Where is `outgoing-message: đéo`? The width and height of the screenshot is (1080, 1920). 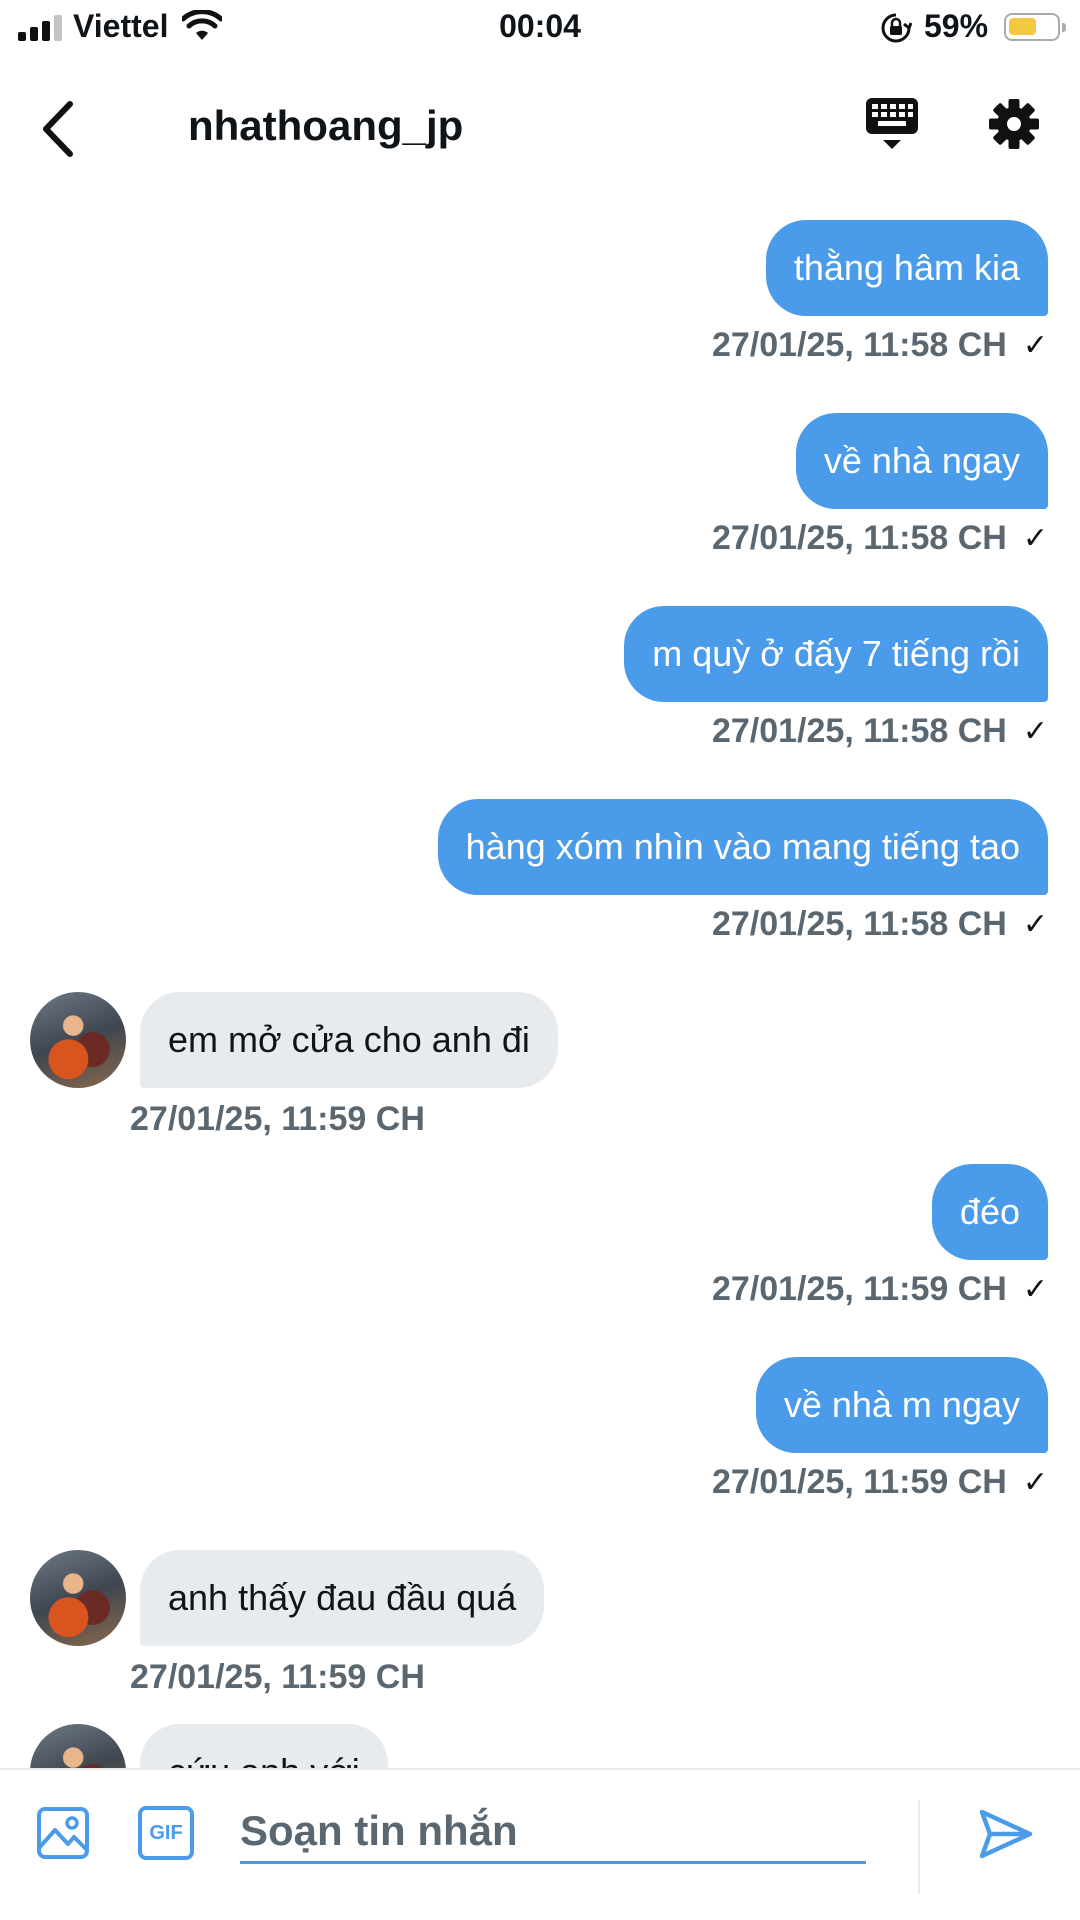
outgoing-message: đéo is located at coordinates (989, 1212).